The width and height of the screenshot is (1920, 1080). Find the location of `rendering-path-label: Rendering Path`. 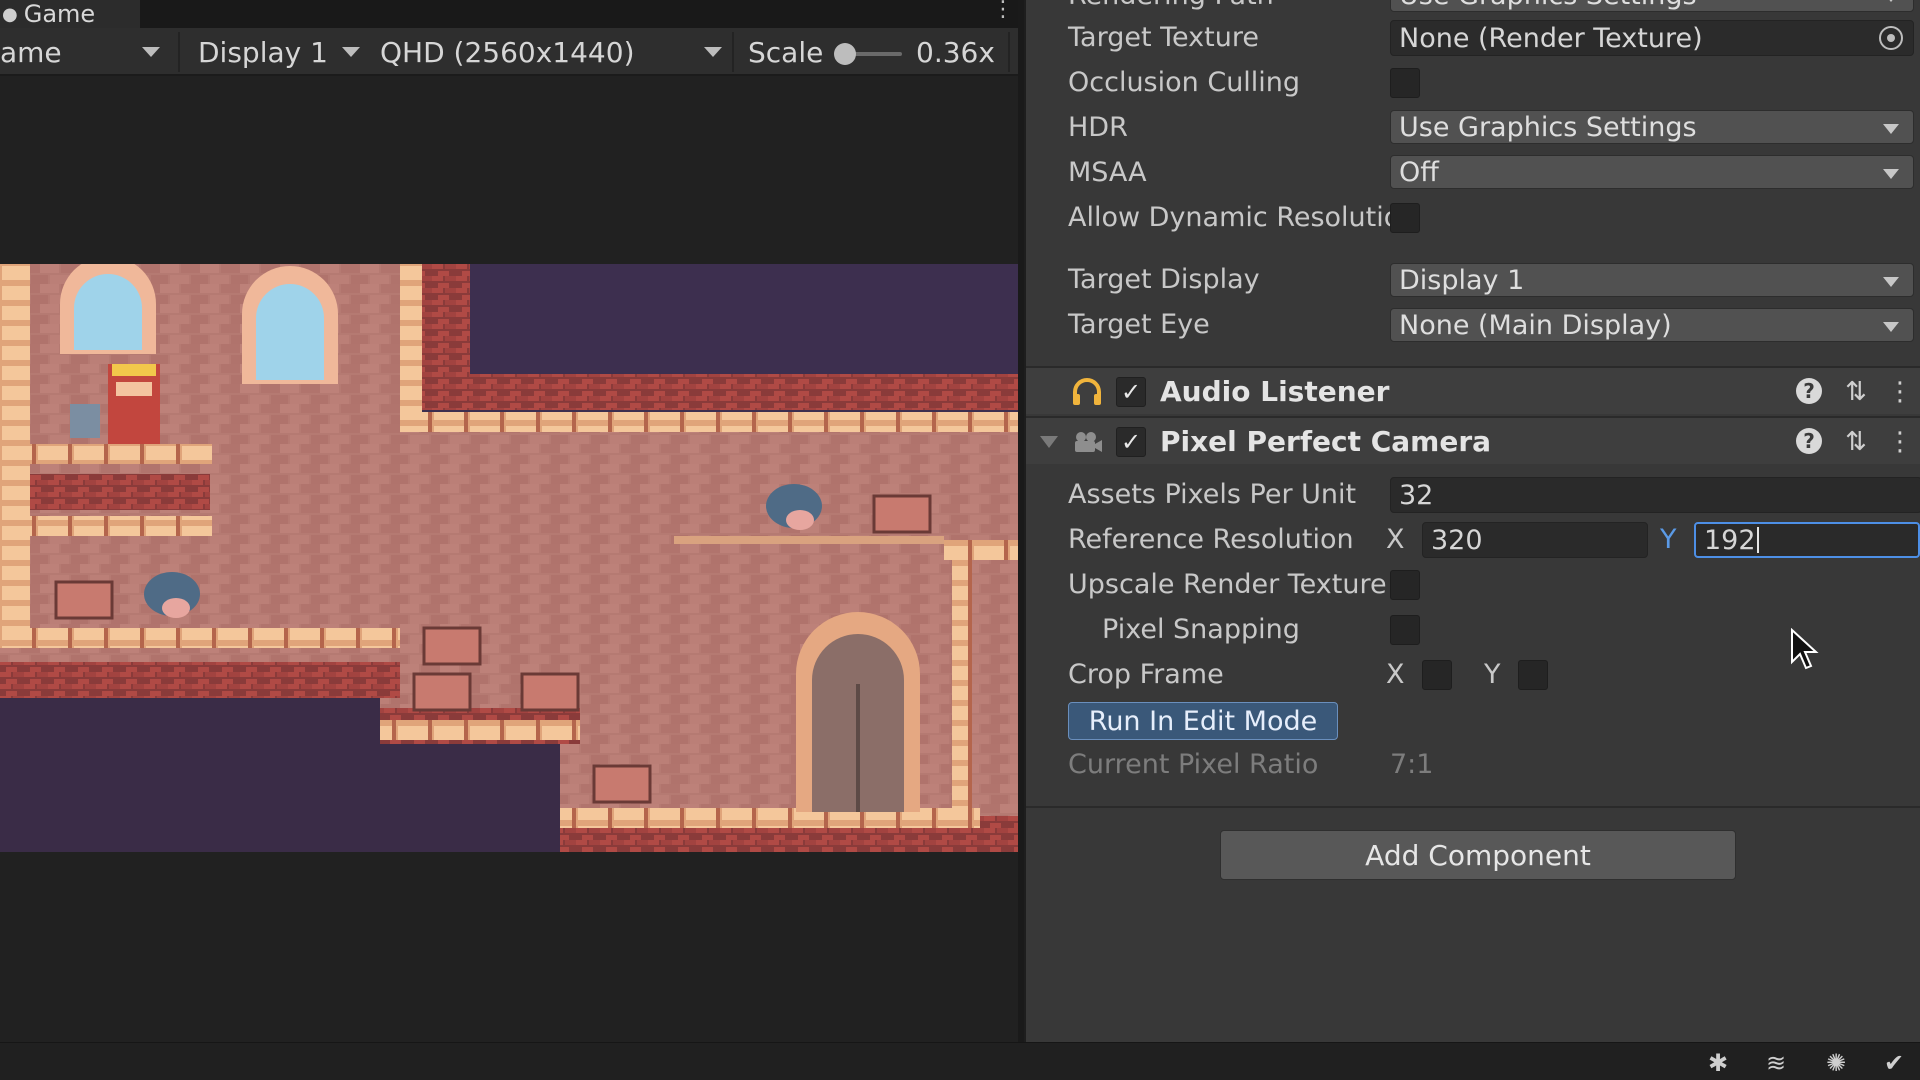

rendering-path-label: Rendering Path is located at coordinates (1171, 5).